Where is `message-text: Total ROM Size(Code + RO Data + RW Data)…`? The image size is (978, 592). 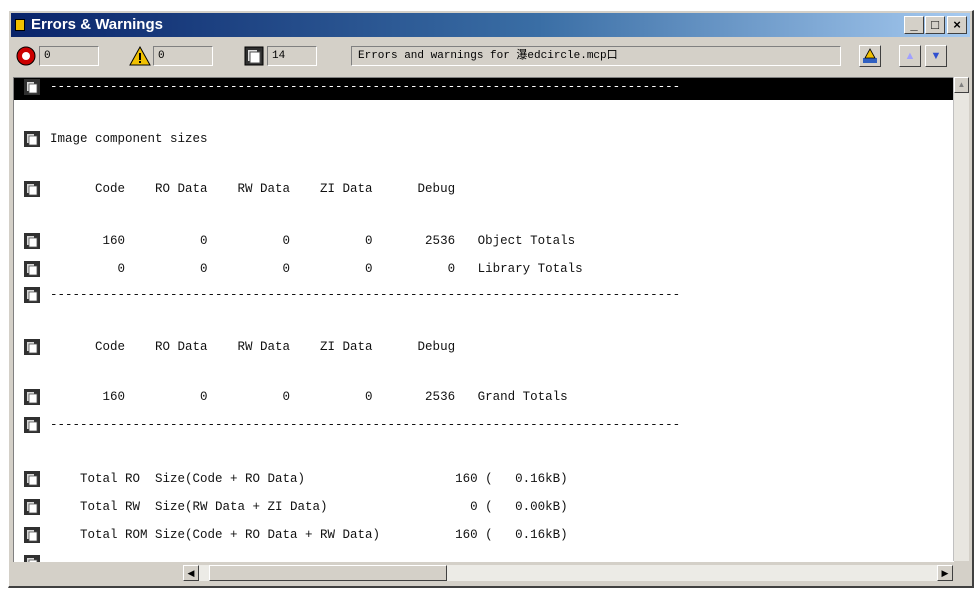
message-text: Total ROM Size(Code + RO Data + RW Data)… is located at coordinates (309, 535).